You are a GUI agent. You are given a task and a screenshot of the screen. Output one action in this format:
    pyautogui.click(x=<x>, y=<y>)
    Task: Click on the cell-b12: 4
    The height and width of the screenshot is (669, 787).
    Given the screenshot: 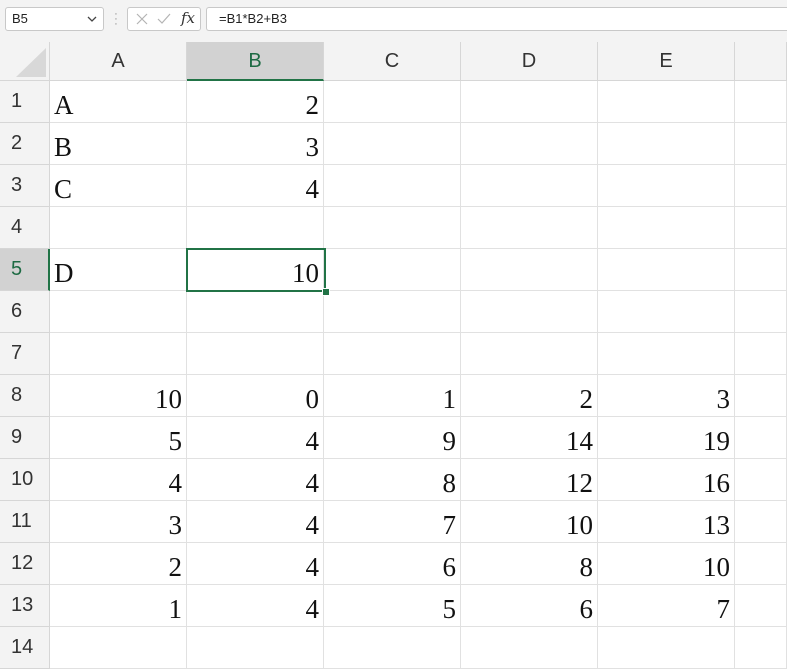 What is the action you would take?
    pyautogui.click(x=255, y=564)
    